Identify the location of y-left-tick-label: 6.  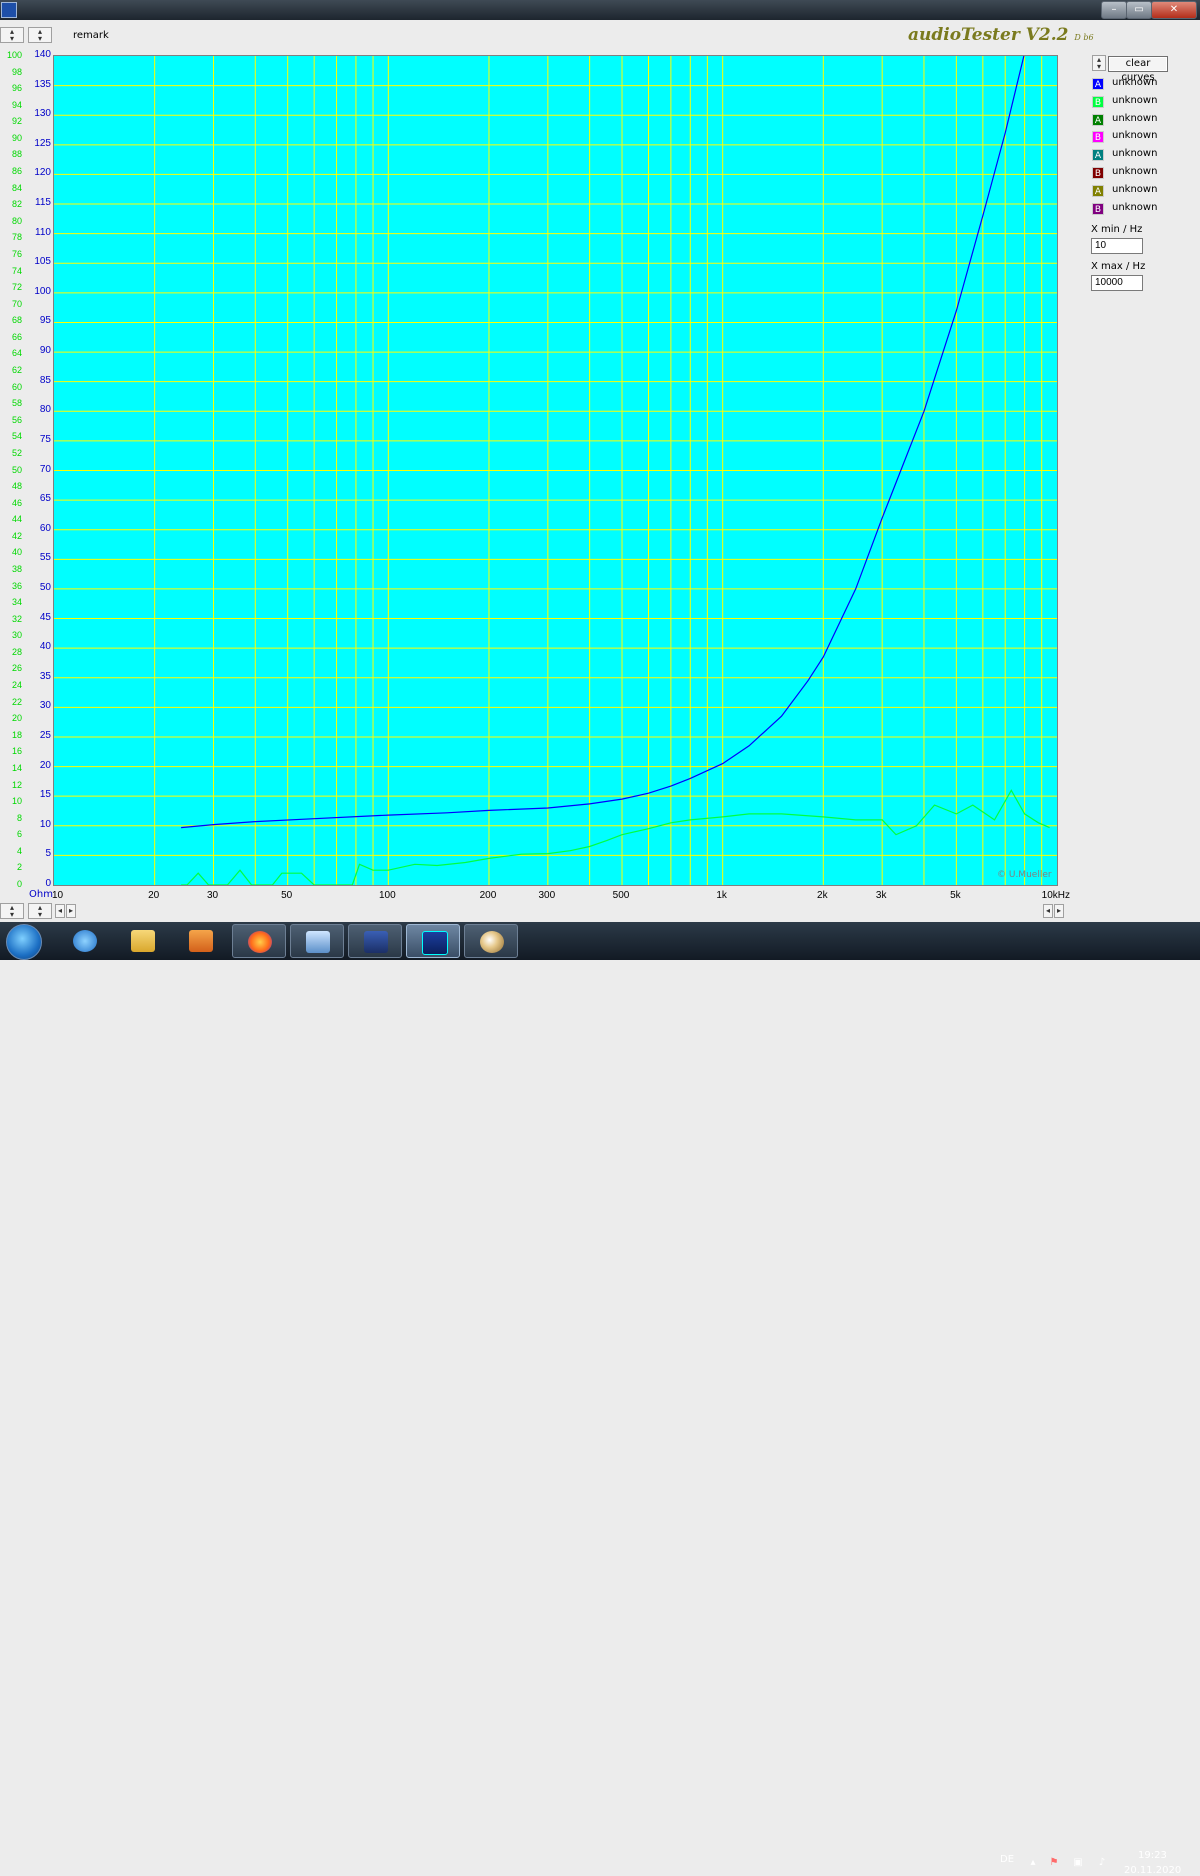
(19, 834).